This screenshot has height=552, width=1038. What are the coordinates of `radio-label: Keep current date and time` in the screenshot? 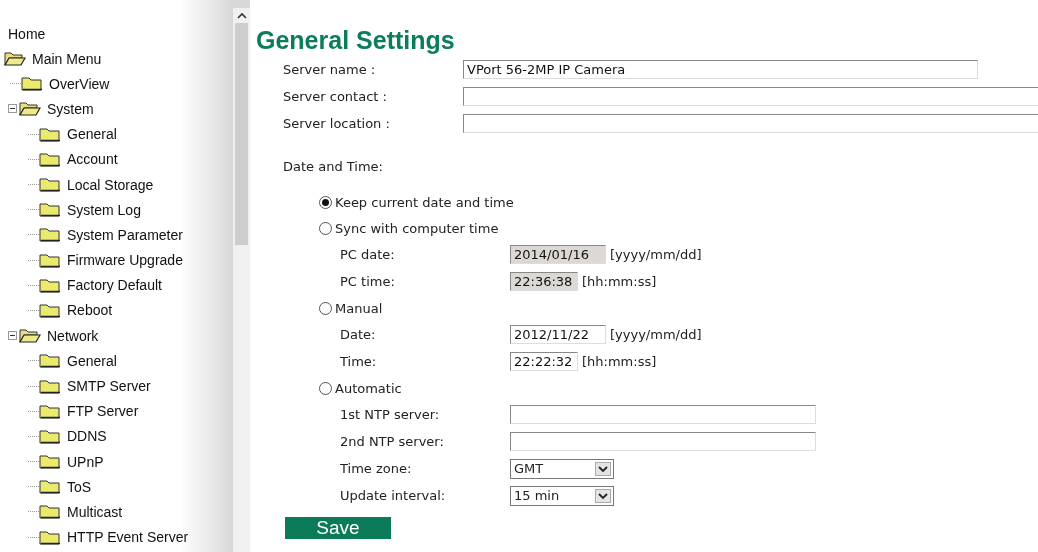 It's located at (424, 202).